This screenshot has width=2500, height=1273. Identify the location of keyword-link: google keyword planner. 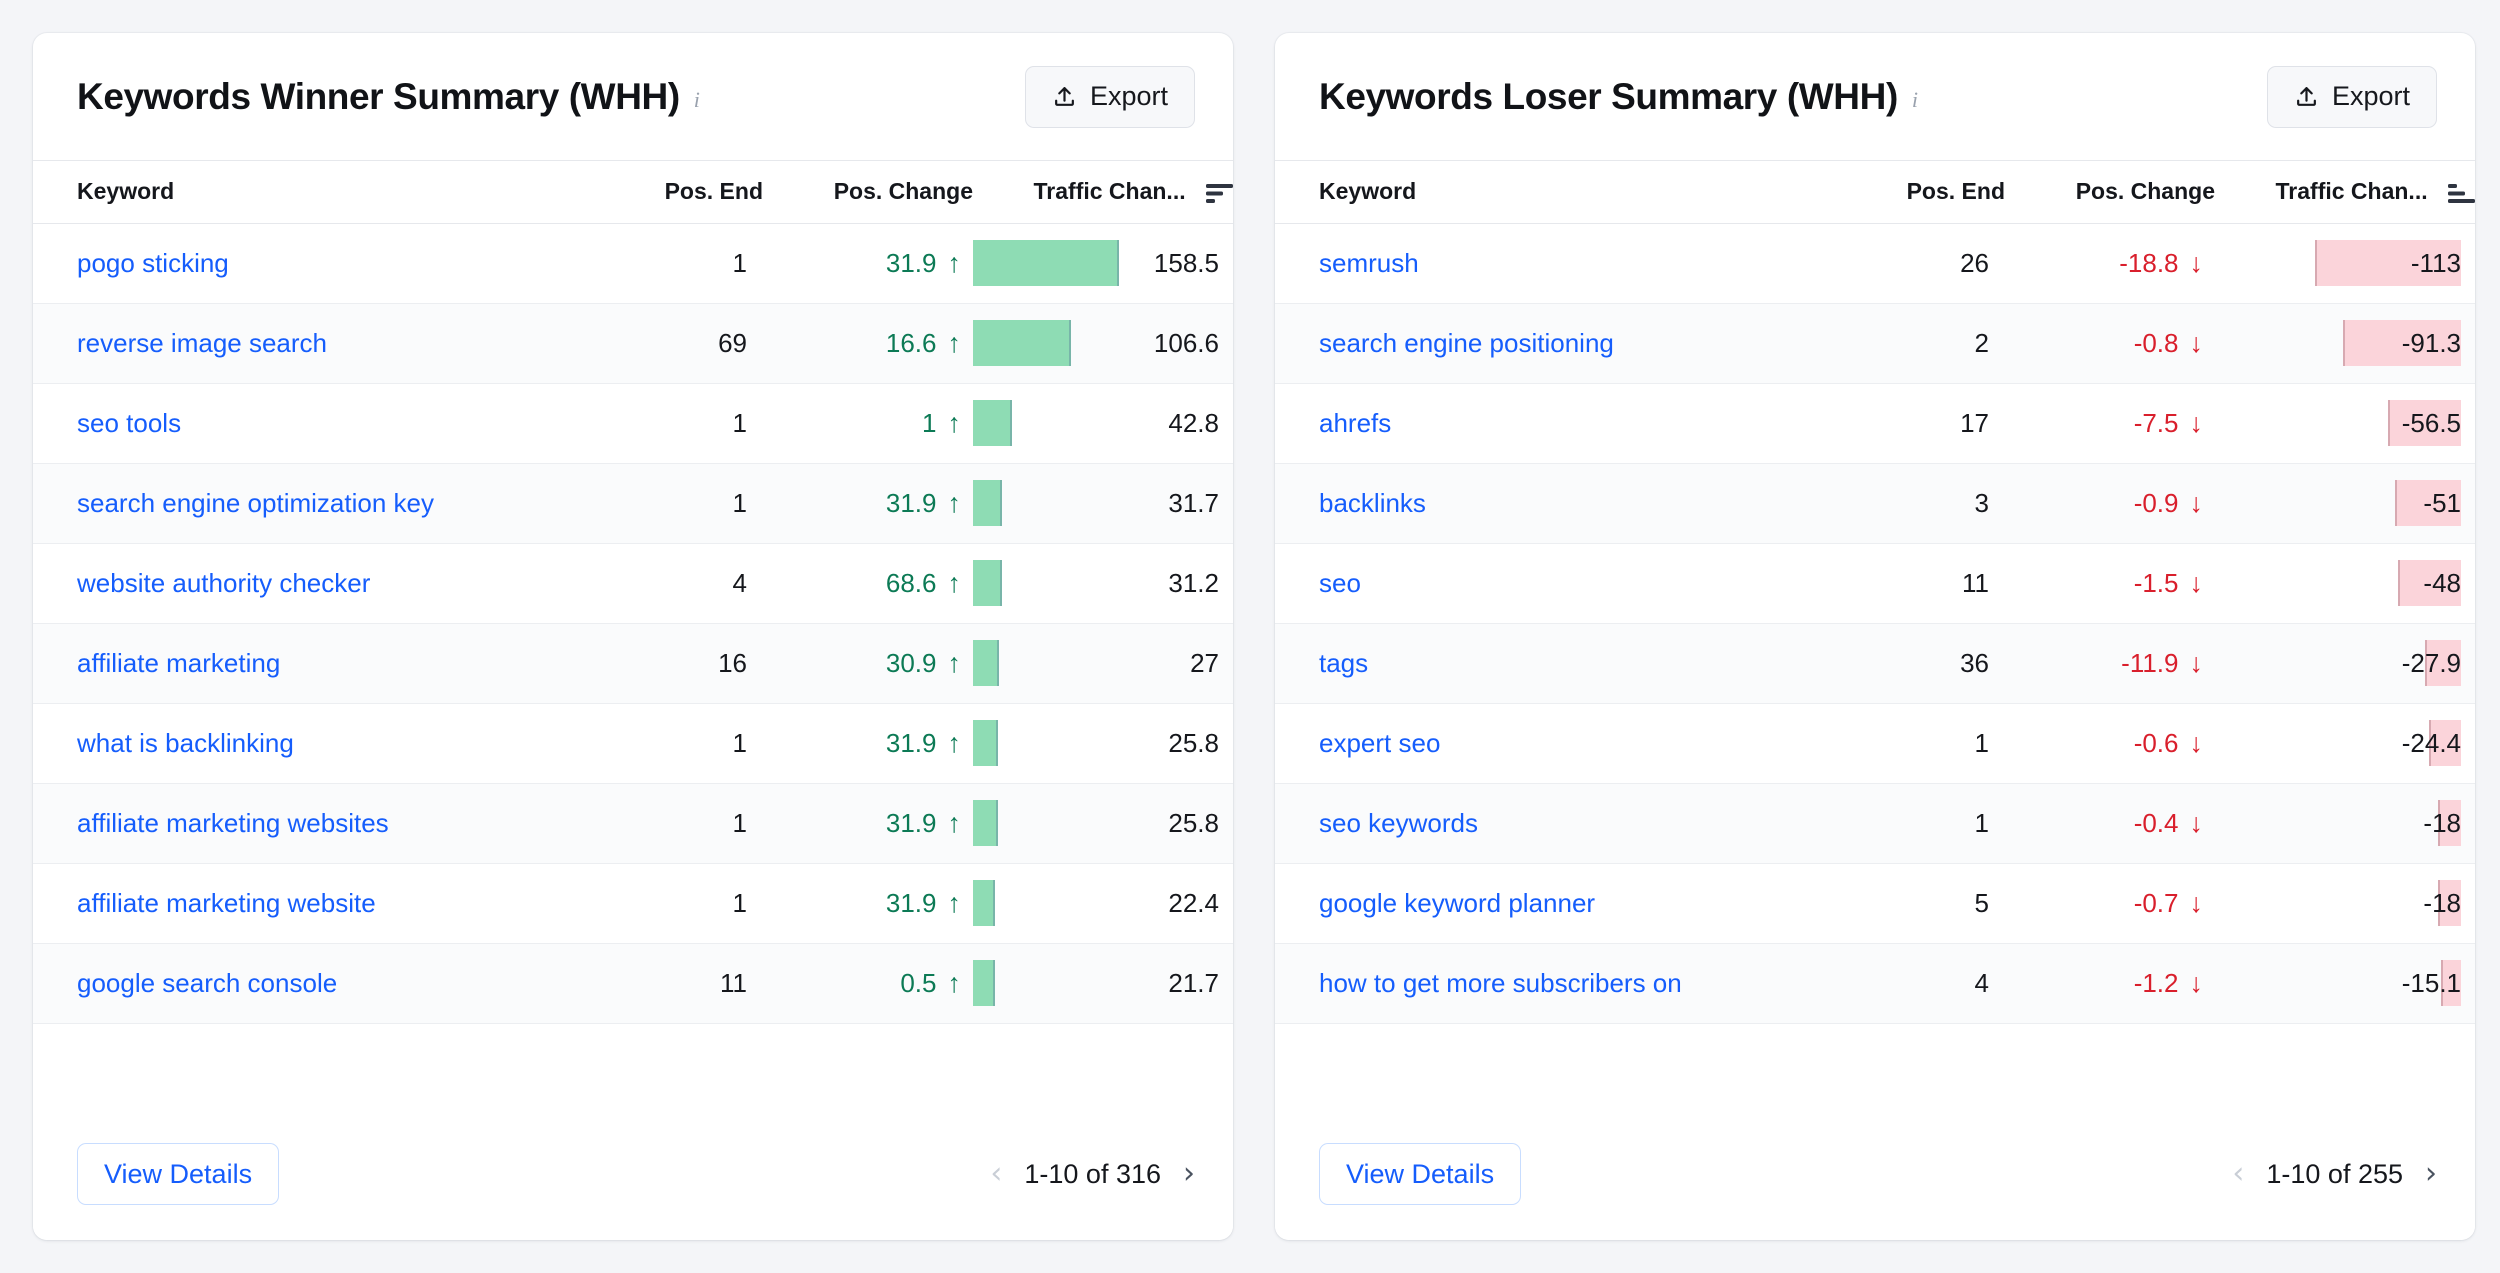
(1577, 903).